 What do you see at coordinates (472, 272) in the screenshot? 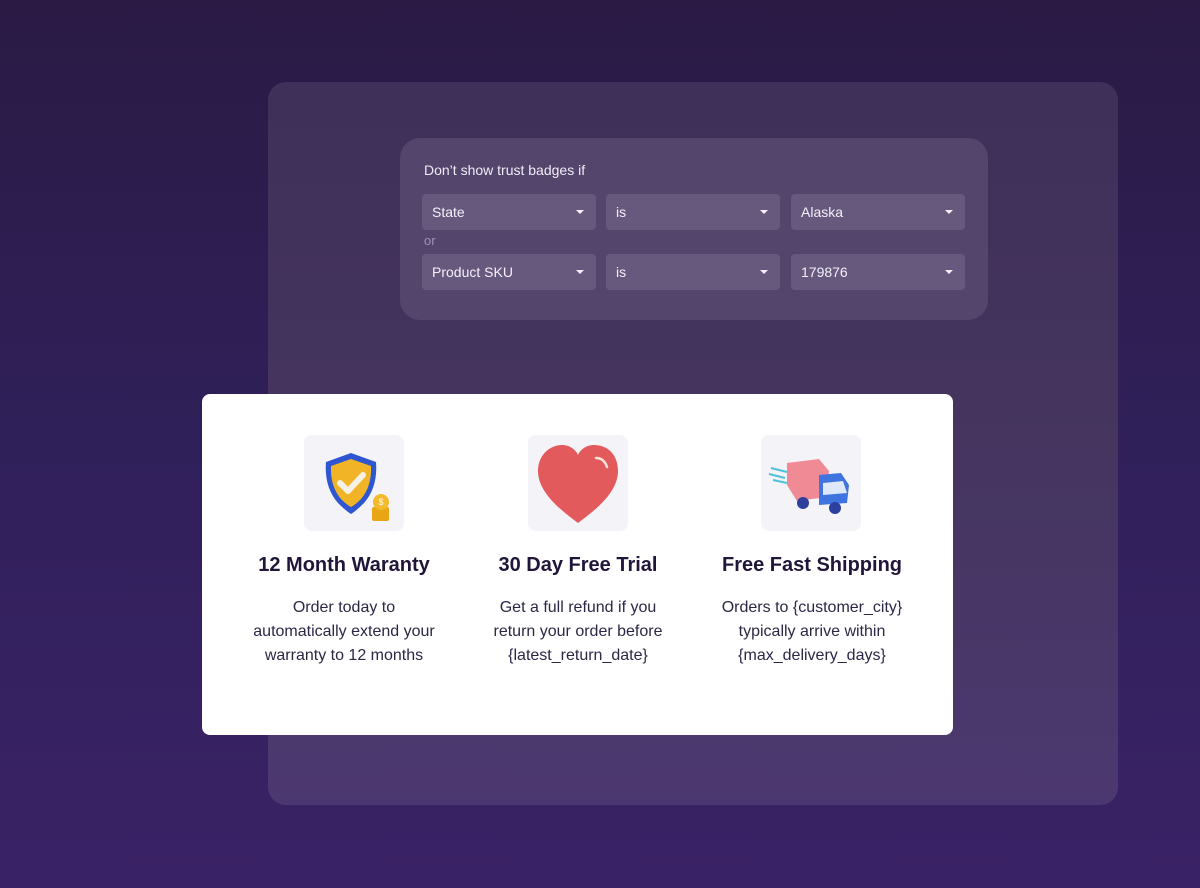
I see `select-value: Product SKU` at bounding box center [472, 272].